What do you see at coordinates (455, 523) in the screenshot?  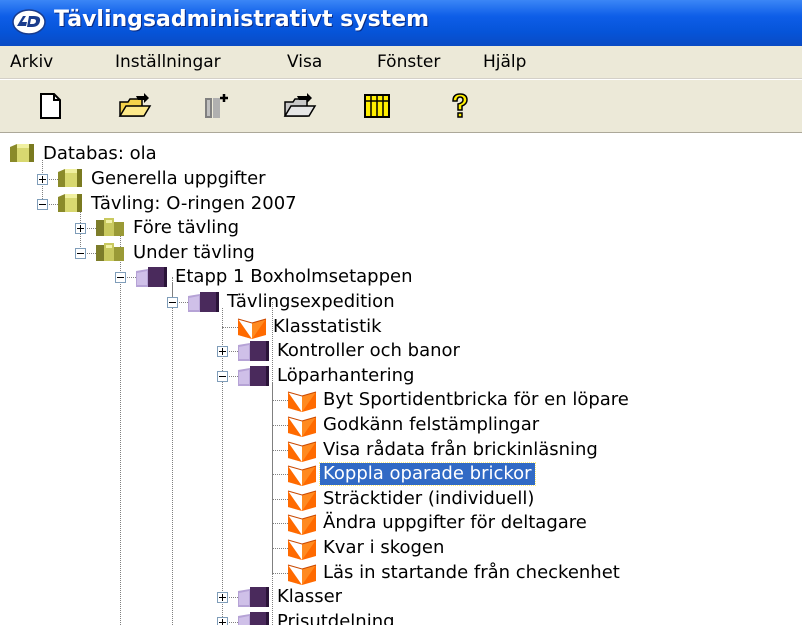 I see `tree-node-andra-uppgifter-for-deltagare: Ändra uppgifter för deltagare` at bounding box center [455, 523].